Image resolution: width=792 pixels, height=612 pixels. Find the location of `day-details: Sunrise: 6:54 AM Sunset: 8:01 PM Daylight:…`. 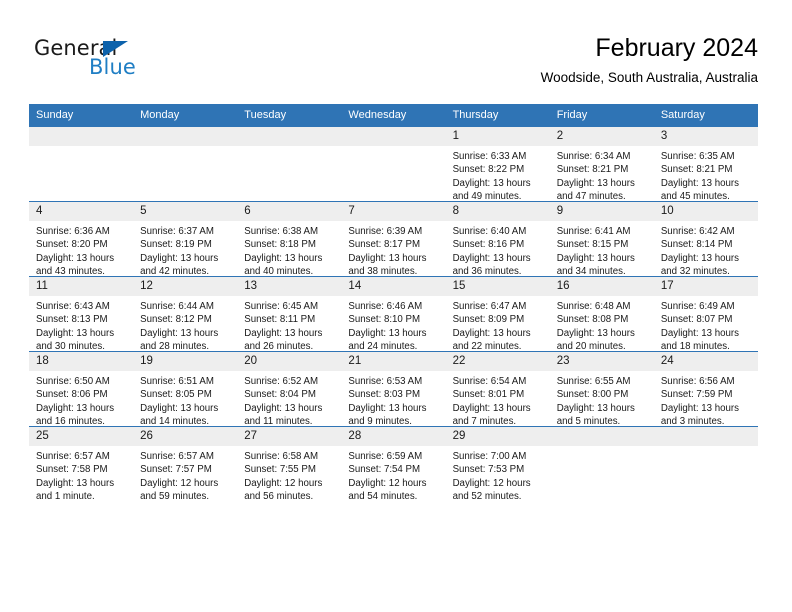

day-details: Sunrise: 6:54 AM Sunset: 8:01 PM Daylight:… is located at coordinates (498, 399).